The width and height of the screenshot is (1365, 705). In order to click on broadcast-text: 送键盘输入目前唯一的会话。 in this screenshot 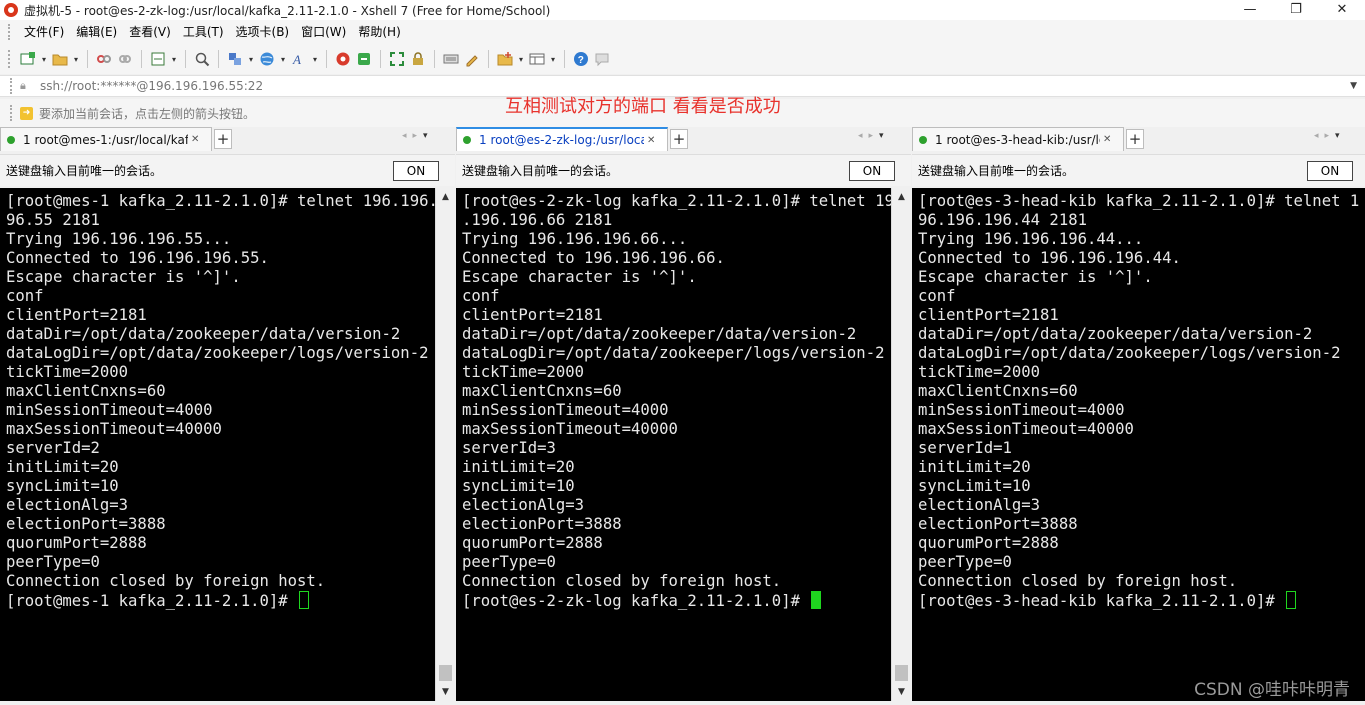, I will do `click(84, 171)`.